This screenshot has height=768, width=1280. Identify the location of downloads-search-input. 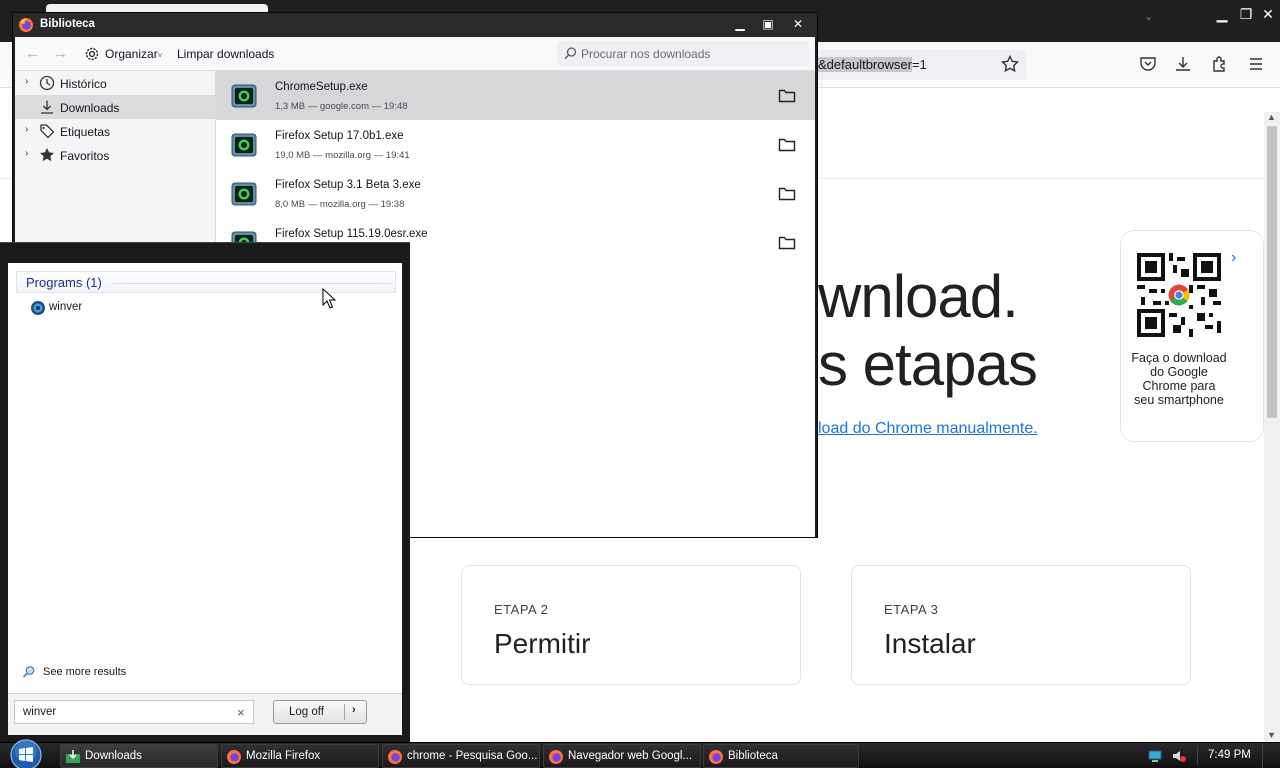
(692, 53).